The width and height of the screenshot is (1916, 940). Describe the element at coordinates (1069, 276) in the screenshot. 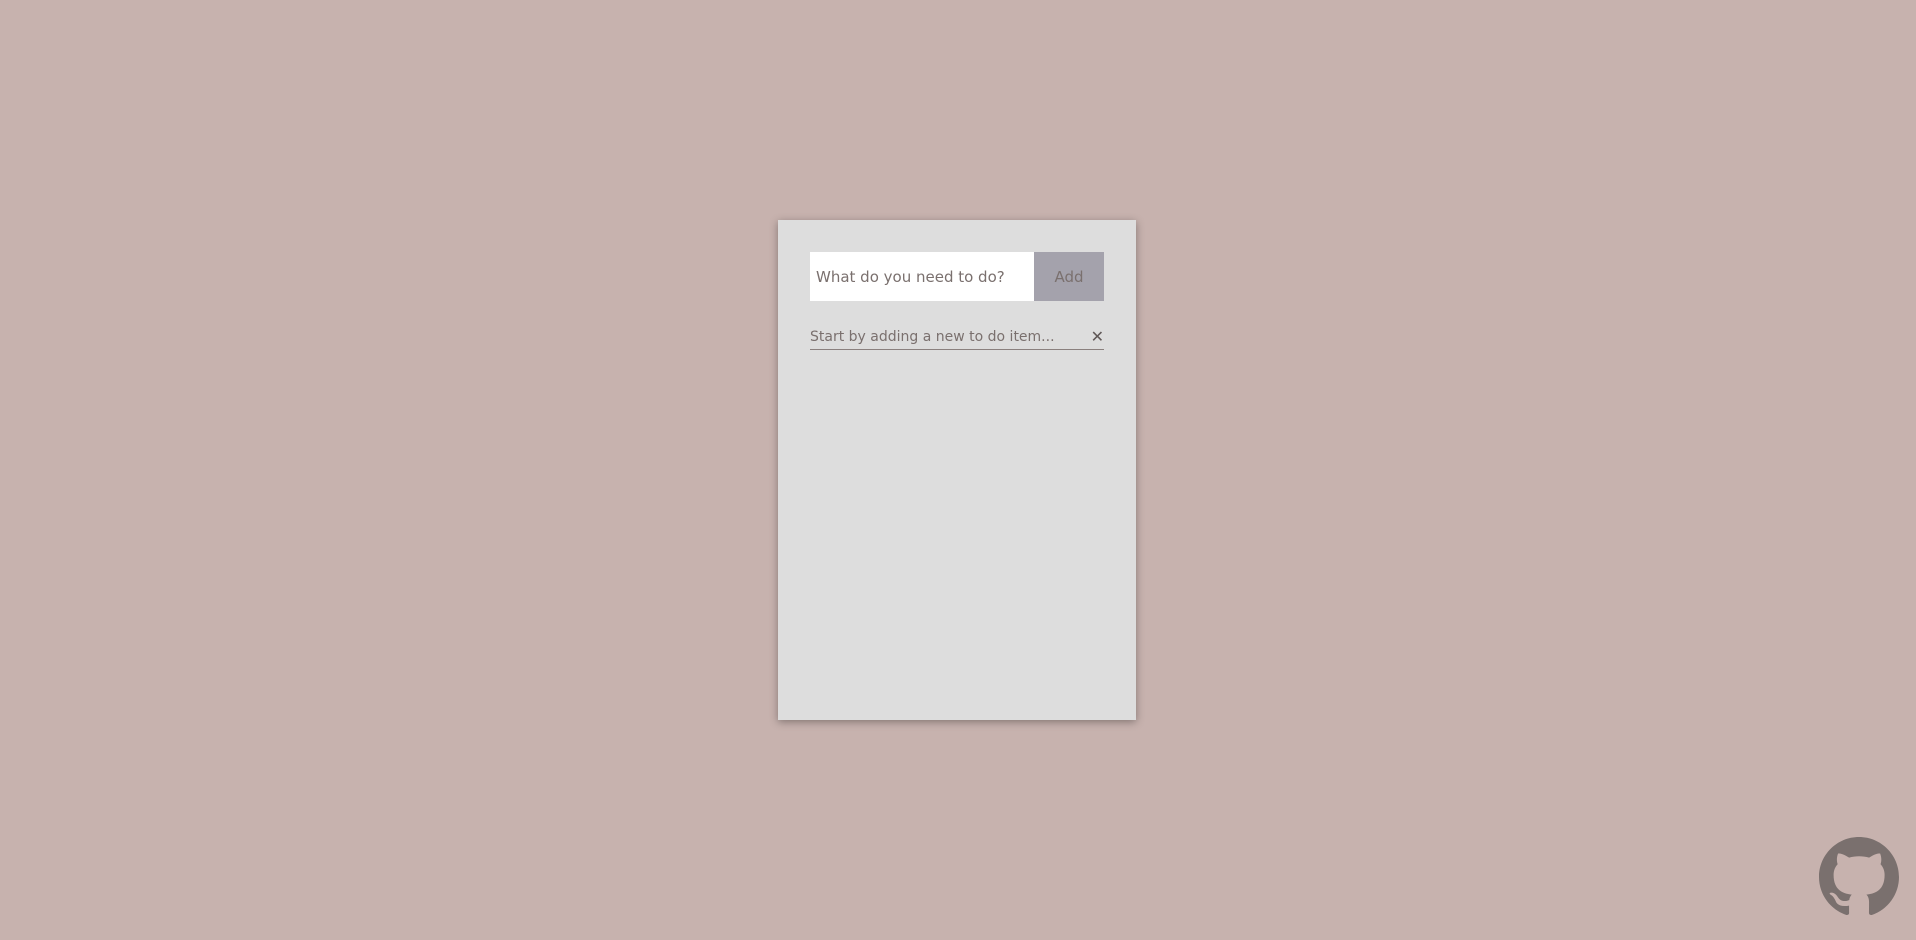

I see `add-button: Add` at that location.